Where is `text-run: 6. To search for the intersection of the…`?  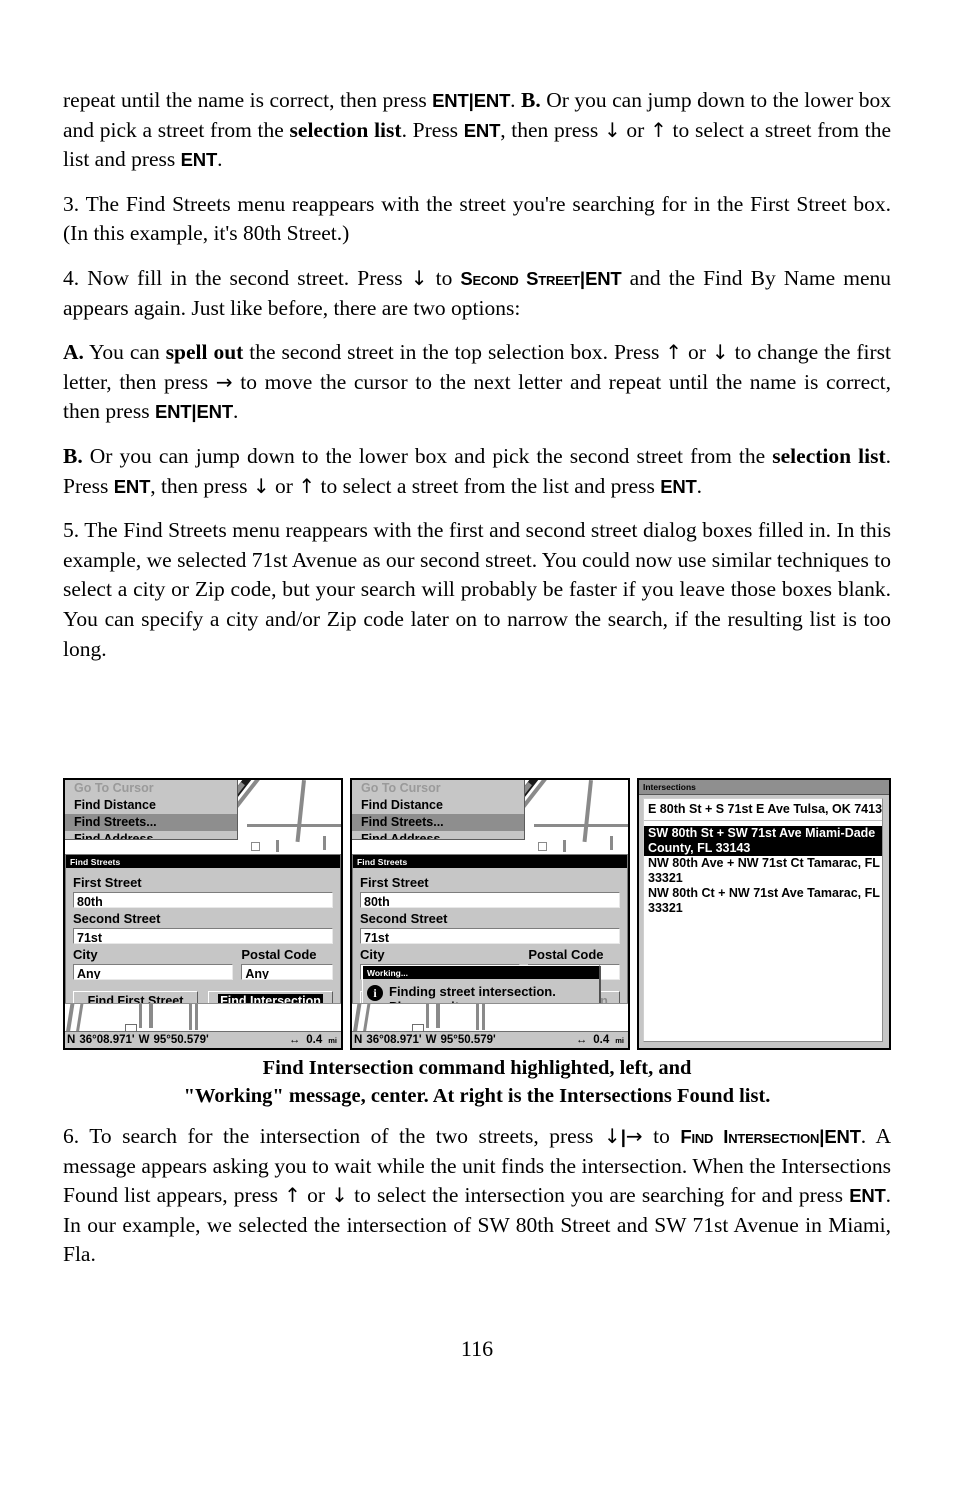
text-run: 6. To search for the intersection of the… is located at coordinates (333, 1136).